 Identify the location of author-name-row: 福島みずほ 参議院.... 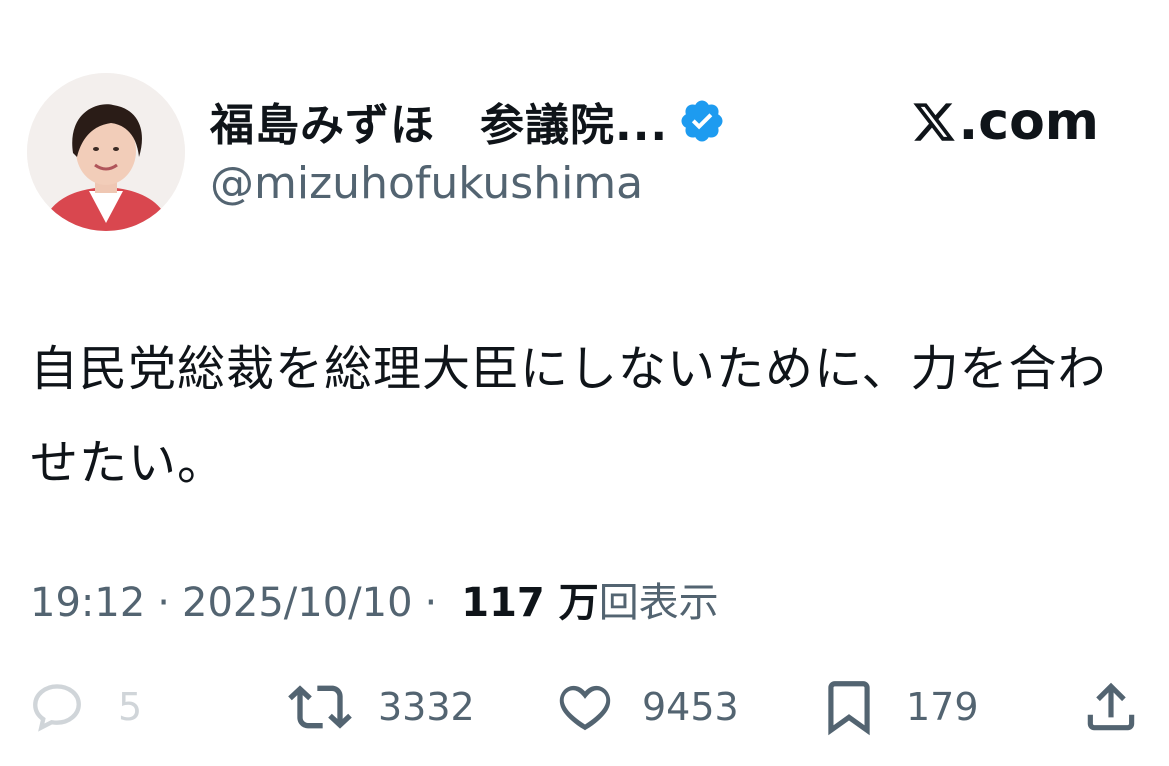
(468, 121).